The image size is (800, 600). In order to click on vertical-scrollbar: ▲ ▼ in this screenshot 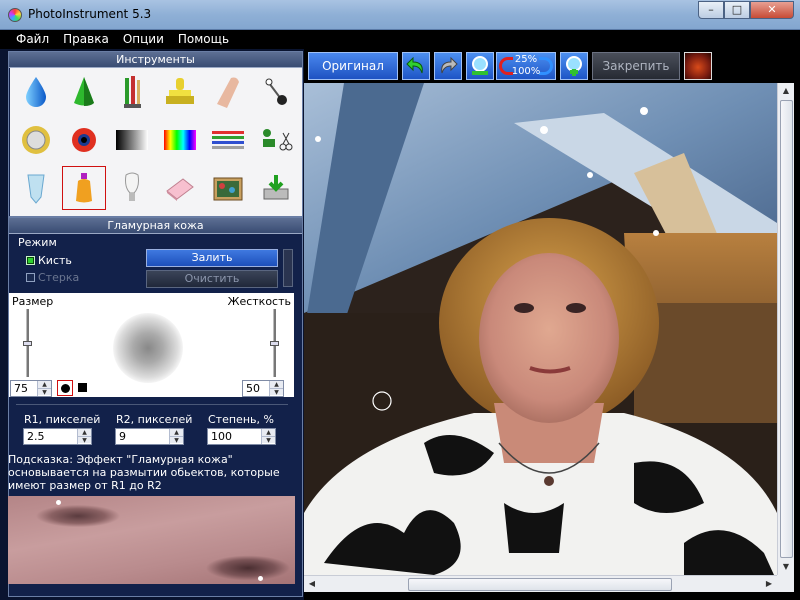, I will do `click(785, 329)`.